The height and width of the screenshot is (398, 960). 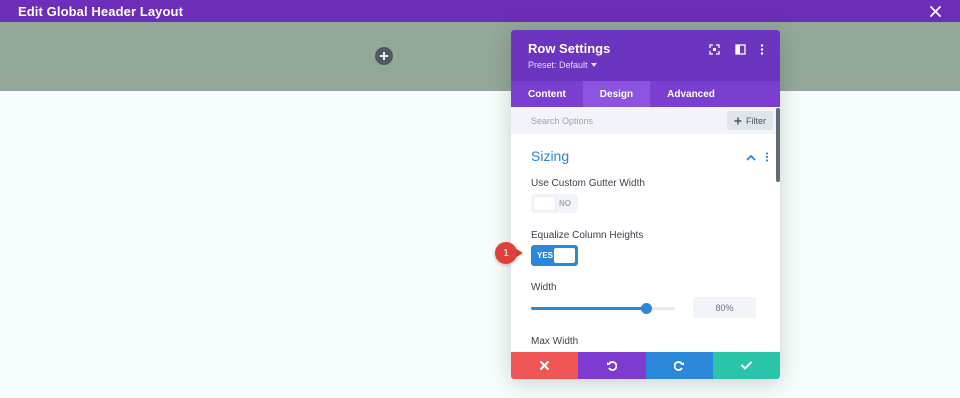 I want to click on toggle-state: YES, so click(x=545, y=255).